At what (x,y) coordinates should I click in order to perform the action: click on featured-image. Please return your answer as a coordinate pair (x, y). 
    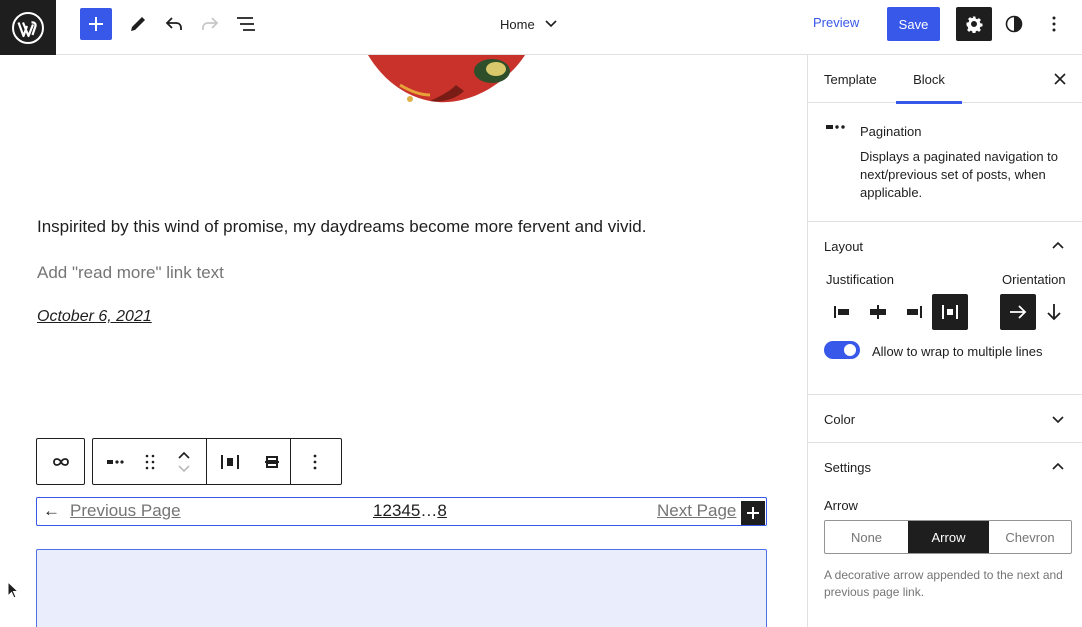
    Looking at the image, I should click on (446, 79).